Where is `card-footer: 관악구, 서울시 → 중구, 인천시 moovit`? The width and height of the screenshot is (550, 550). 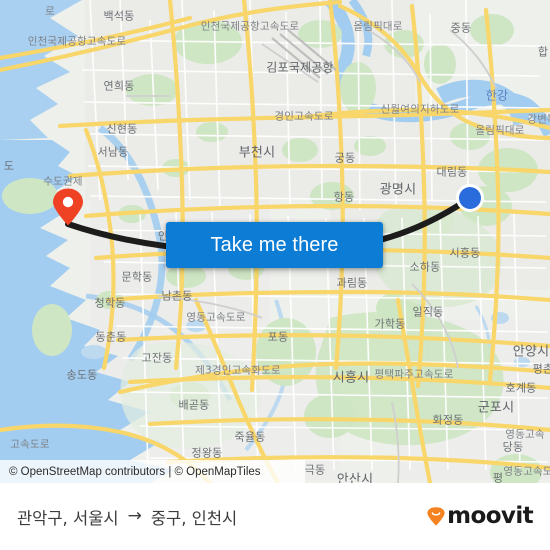
card-footer: 관악구, 서울시 → 중구, 인천시 moovit is located at coordinates (275, 516).